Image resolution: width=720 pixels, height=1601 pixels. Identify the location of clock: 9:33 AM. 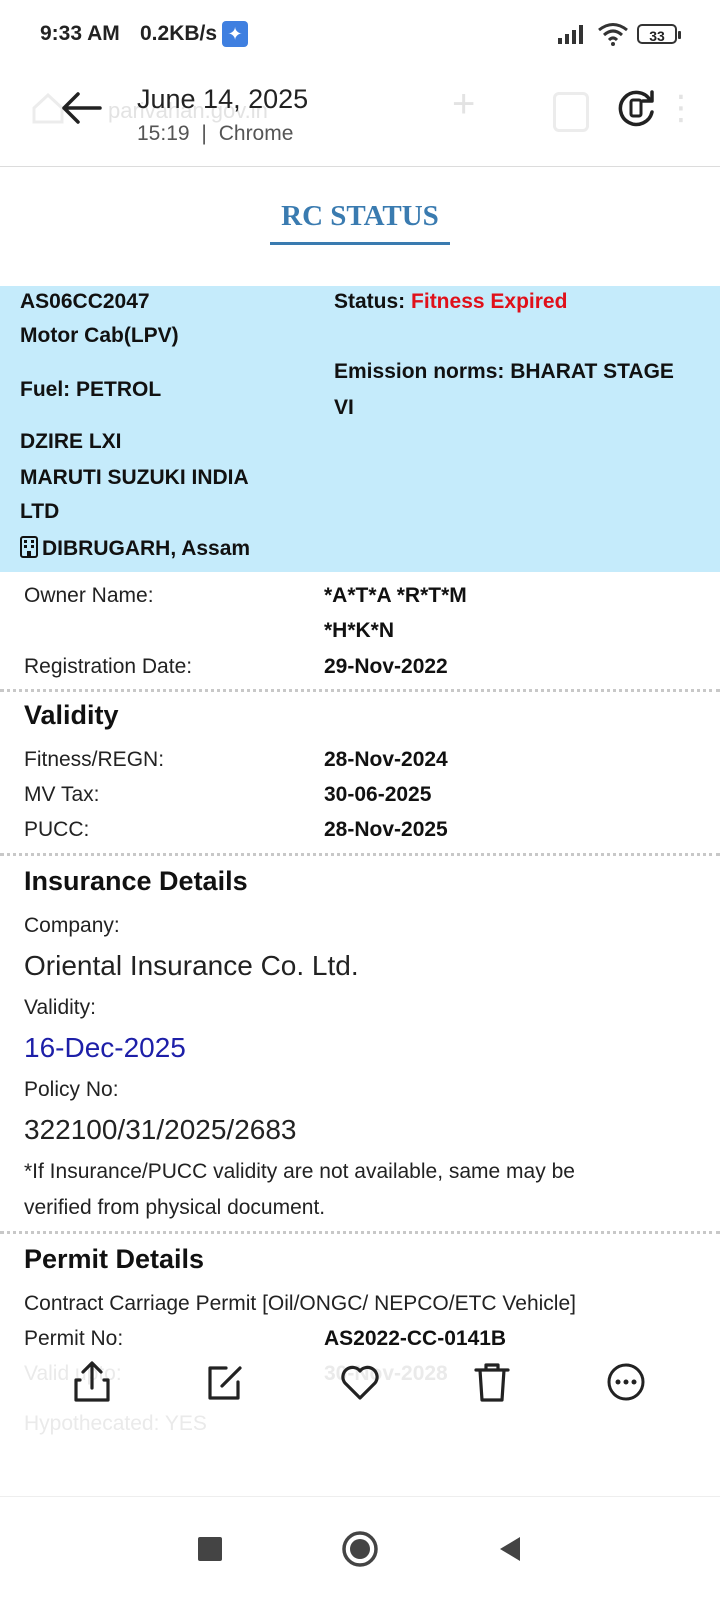
(80, 33).